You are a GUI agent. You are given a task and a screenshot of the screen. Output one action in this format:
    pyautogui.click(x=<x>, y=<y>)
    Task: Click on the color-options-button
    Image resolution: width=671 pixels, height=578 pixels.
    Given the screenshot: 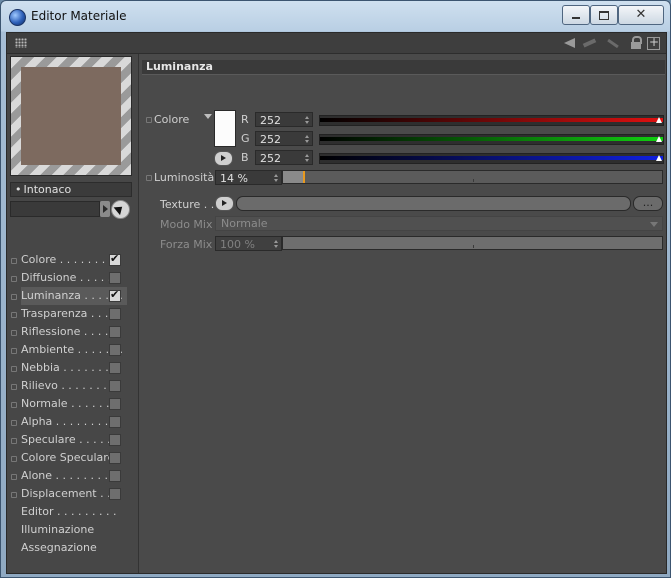 What is the action you would take?
    pyautogui.click(x=223, y=158)
    